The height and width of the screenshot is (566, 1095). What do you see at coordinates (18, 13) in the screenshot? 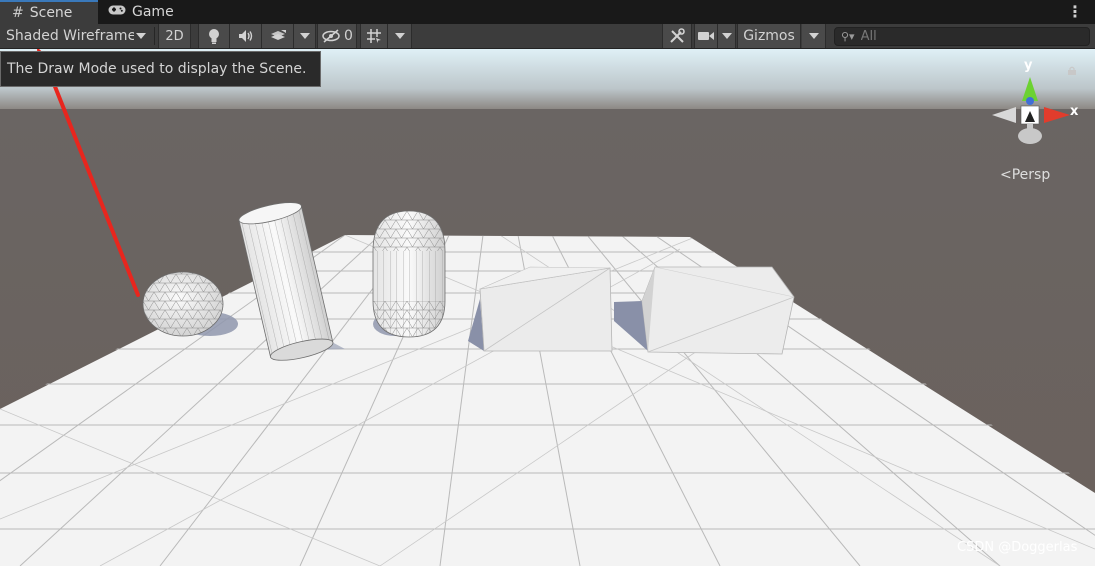
I see `grid-icon: #` at bounding box center [18, 13].